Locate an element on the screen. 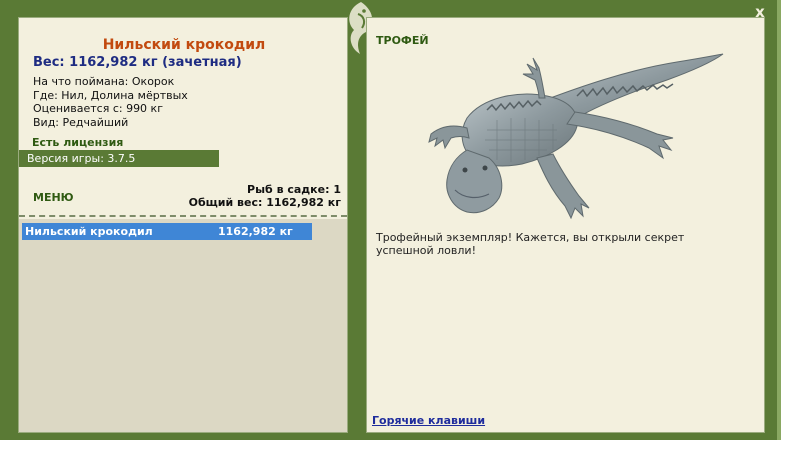 The image size is (800, 451). hotkeys-link: Горячие клавиши is located at coordinates (428, 420).